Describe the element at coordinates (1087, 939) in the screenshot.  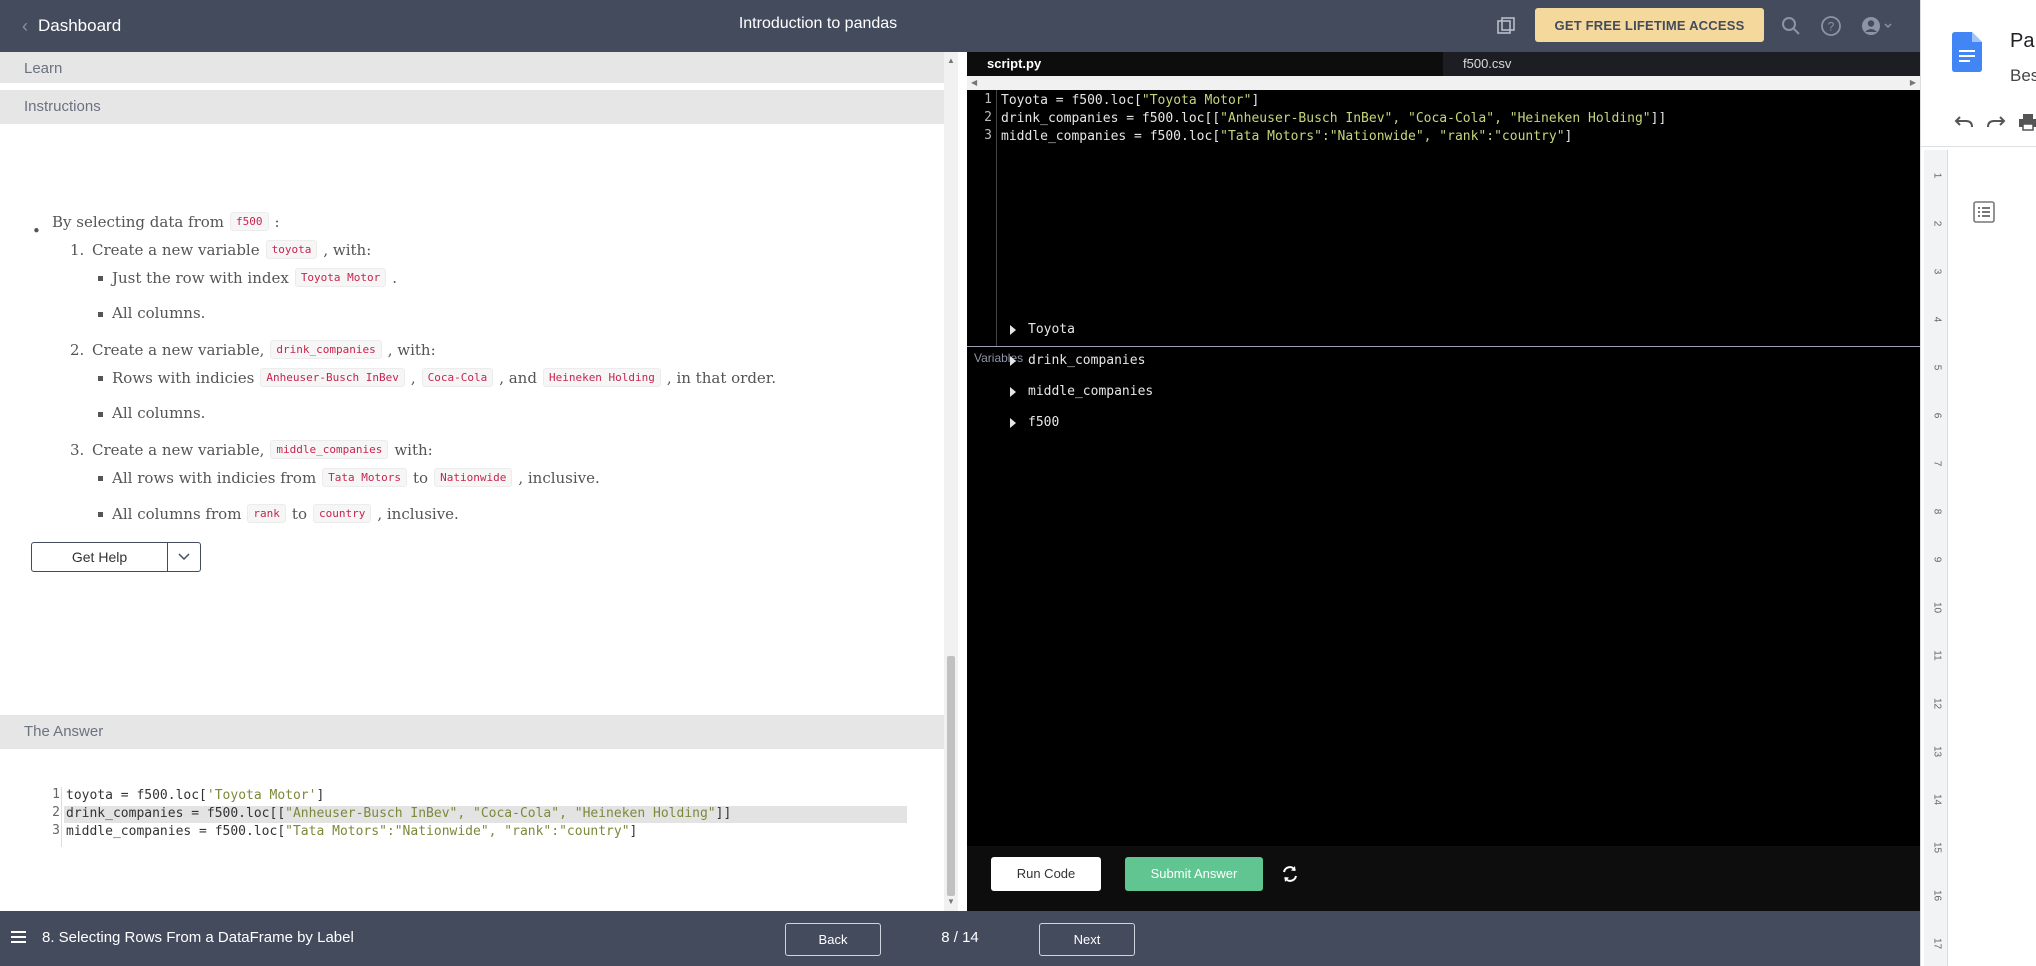
I see `next-button: Next` at that location.